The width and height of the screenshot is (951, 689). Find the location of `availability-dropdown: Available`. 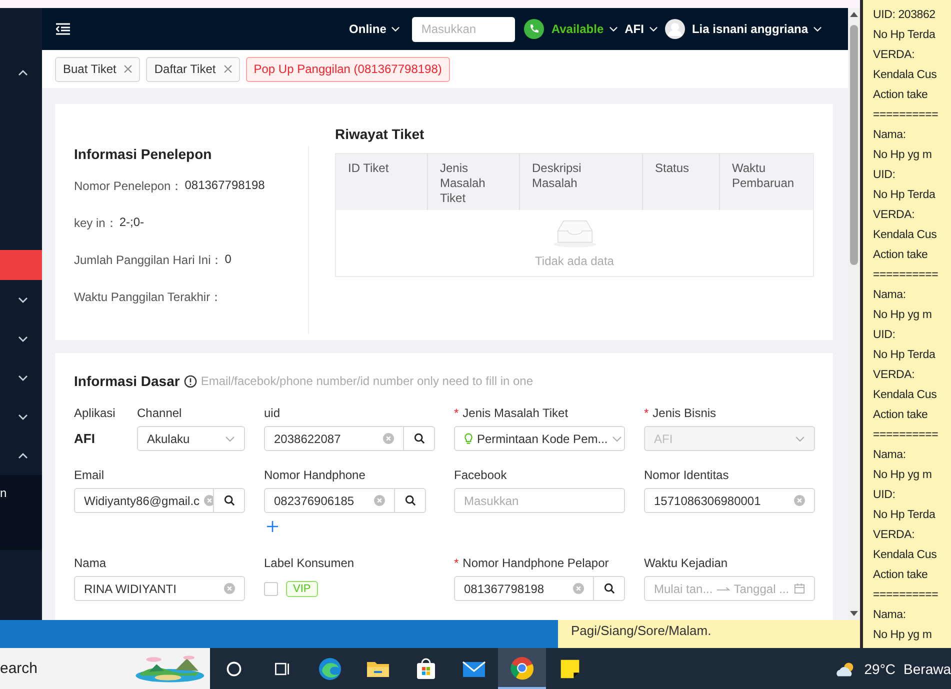

availability-dropdown: Available is located at coordinates (584, 29).